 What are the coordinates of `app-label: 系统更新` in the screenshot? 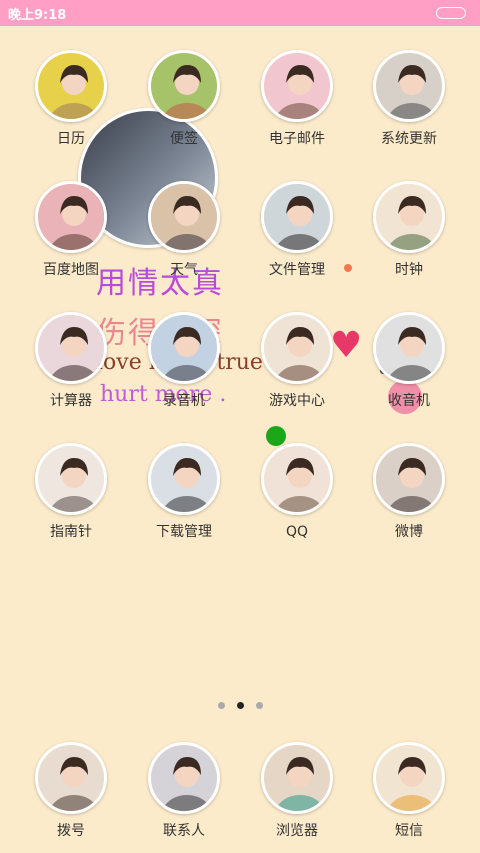 It's located at (409, 139).